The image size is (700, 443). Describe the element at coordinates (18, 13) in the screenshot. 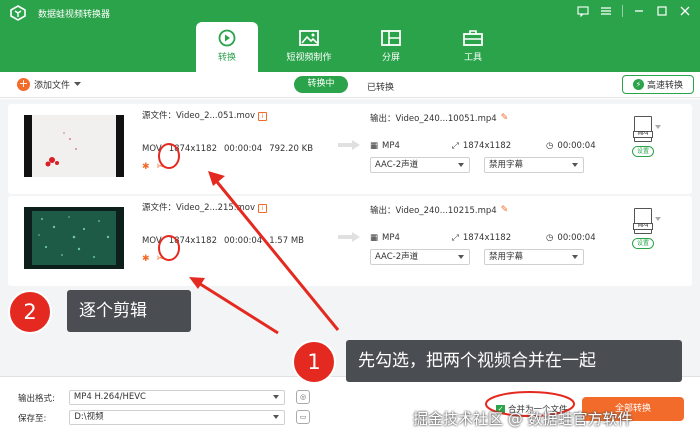

I see `app-logo-icon` at that location.